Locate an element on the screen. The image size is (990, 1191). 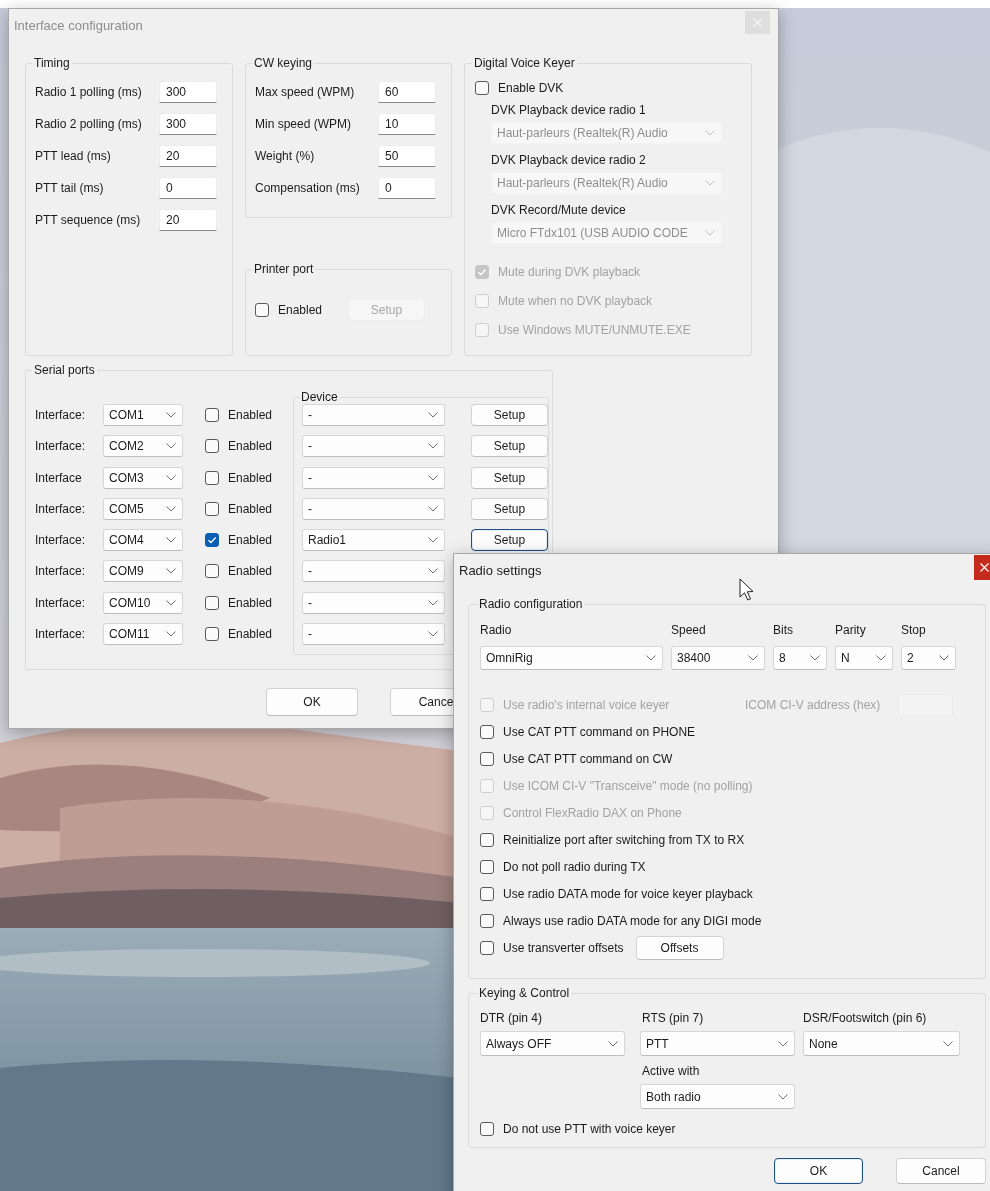
field-label: ICOM CI-V address (hex) is located at coordinates (813, 705).